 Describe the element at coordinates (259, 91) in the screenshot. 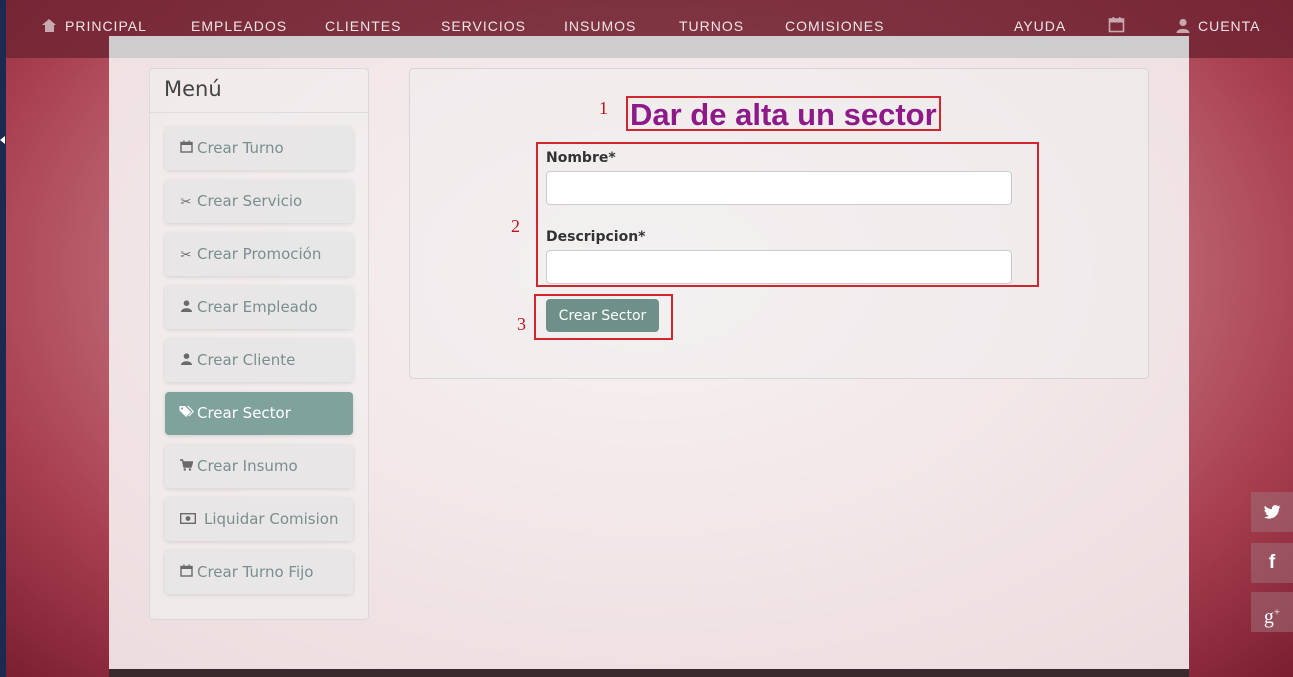

I see `menu-title: Menú` at that location.